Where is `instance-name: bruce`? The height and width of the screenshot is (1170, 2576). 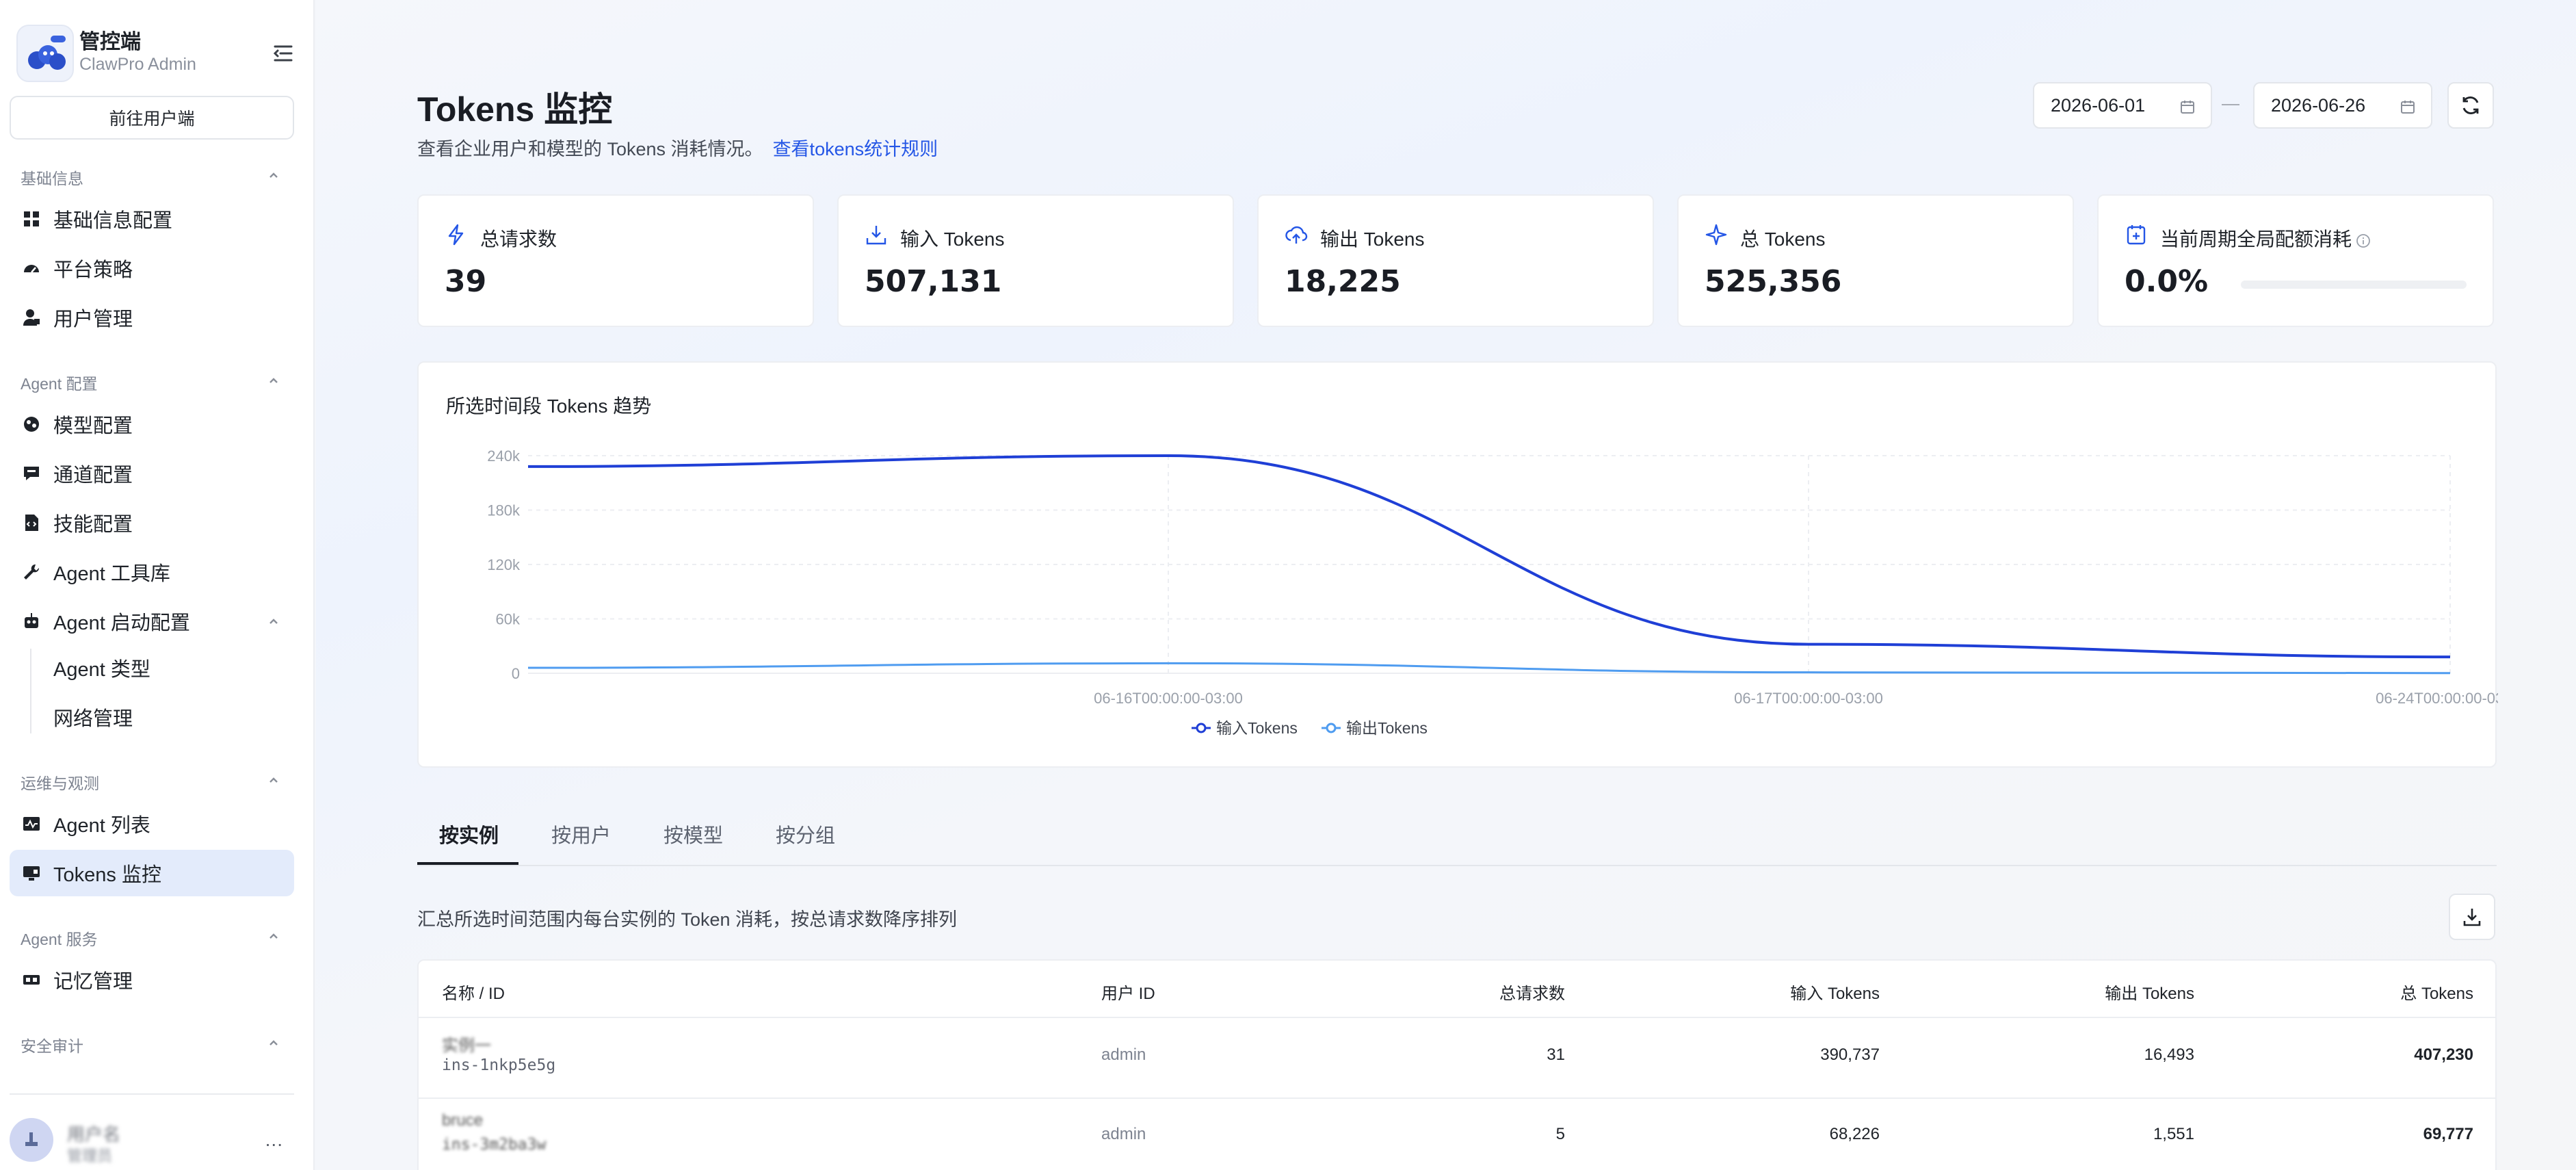
instance-name: bruce is located at coordinates (463, 1120).